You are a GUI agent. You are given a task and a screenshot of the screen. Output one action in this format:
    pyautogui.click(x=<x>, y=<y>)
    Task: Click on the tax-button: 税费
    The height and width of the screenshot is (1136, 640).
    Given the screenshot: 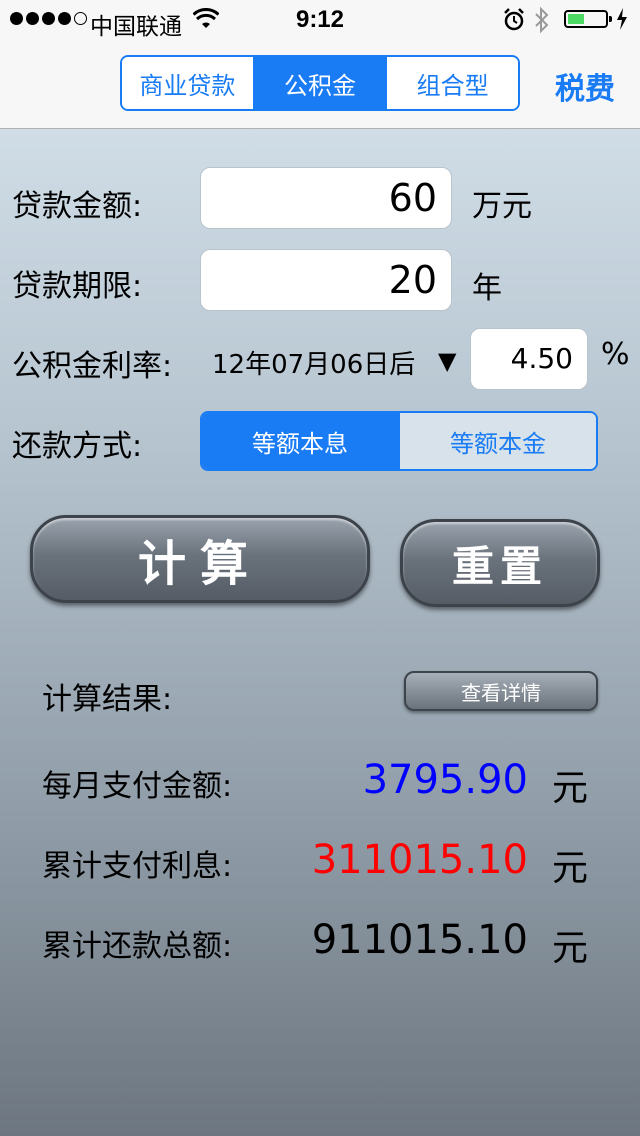 What is the action you would take?
    pyautogui.click(x=585, y=86)
    